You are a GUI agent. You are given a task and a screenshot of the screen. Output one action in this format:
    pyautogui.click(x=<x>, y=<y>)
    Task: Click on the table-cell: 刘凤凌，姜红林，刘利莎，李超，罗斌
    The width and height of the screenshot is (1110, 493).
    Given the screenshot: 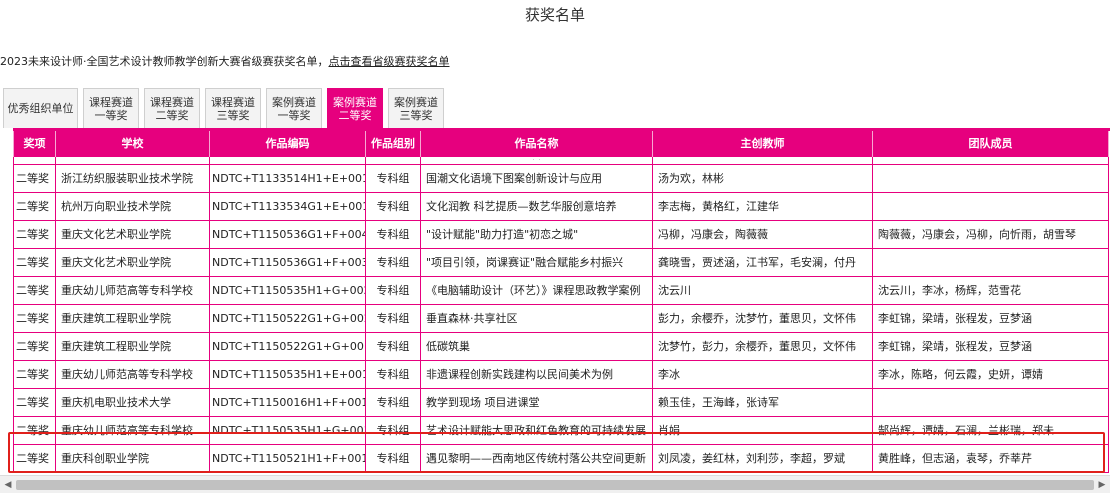 What is the action you would take?
    pyautogui.click(x=762, y=458)
    